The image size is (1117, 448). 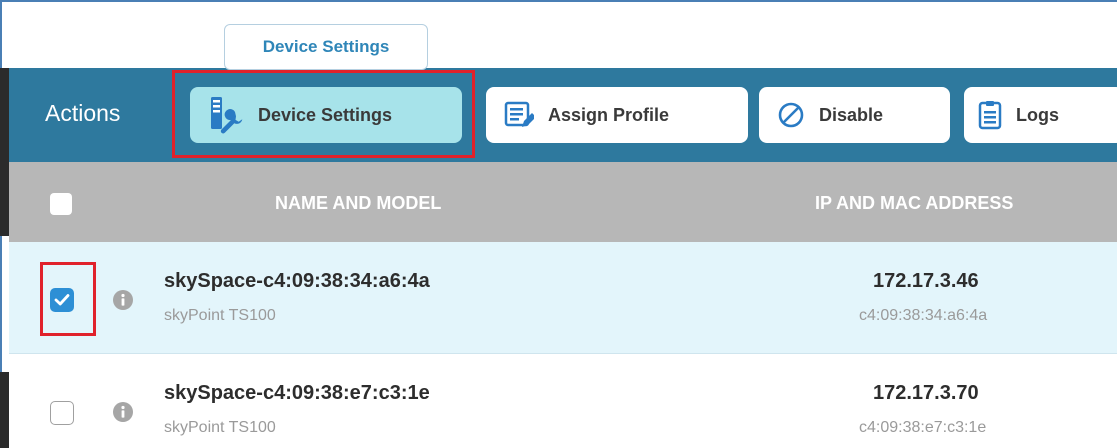 I want to click on disable-label: Disable, so click(x=851, y=114).